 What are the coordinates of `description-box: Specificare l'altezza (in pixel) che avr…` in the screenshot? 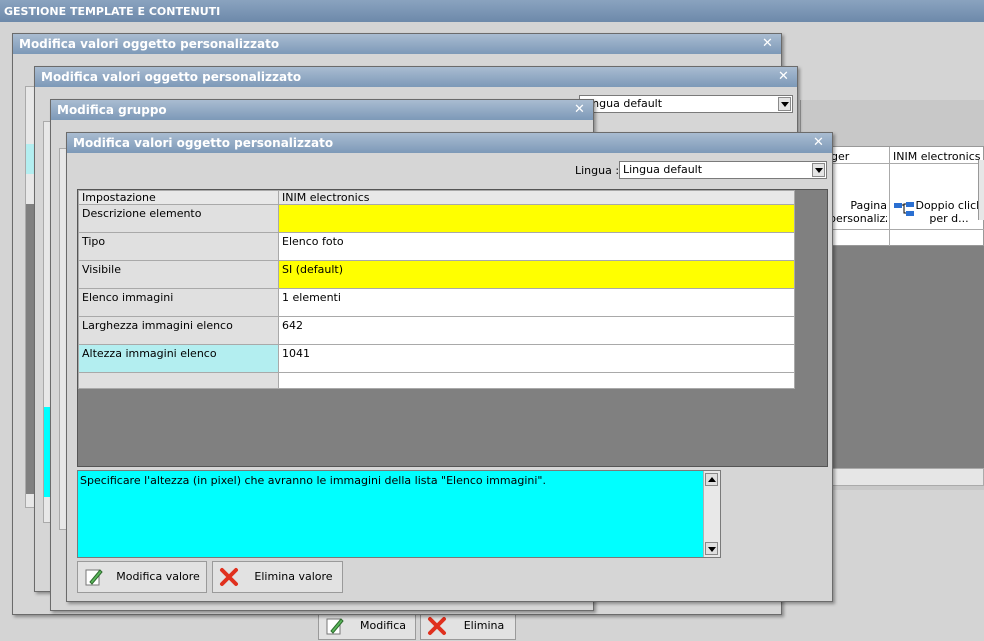 It's located at (399, 514).